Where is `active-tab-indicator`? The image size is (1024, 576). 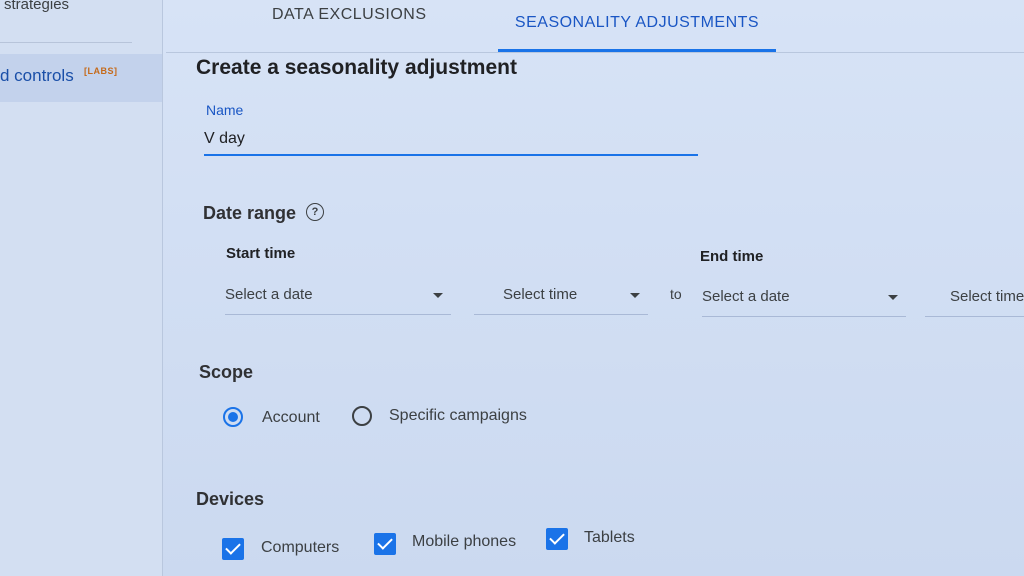
active-tab-indicator is located at coordinates (637, 50).